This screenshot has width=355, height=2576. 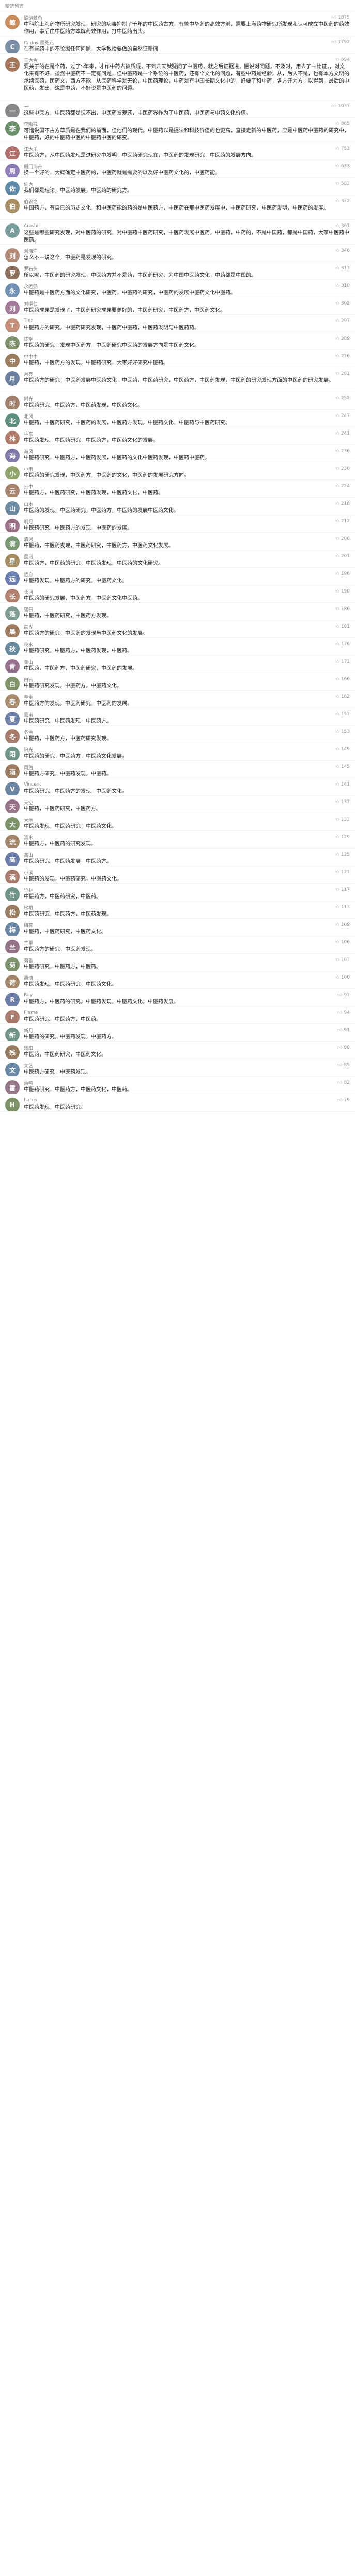 What do you see at coordinates (29, 837) in the screenshot?
I see `username: 流水` at bounding box center [29, 837].